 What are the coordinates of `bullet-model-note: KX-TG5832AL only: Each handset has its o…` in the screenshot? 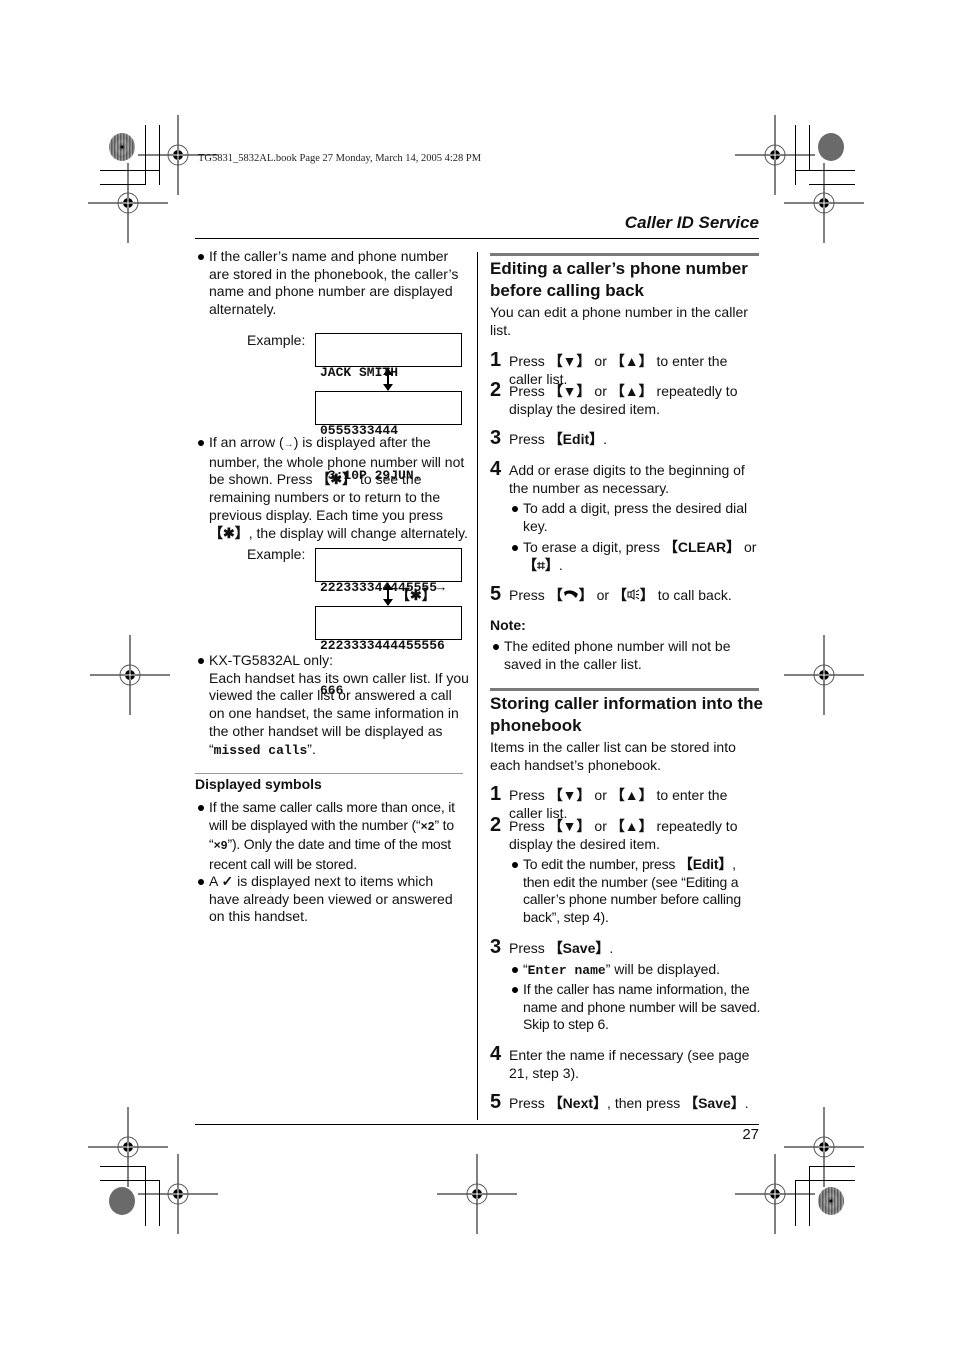 It's located at (334, 705).